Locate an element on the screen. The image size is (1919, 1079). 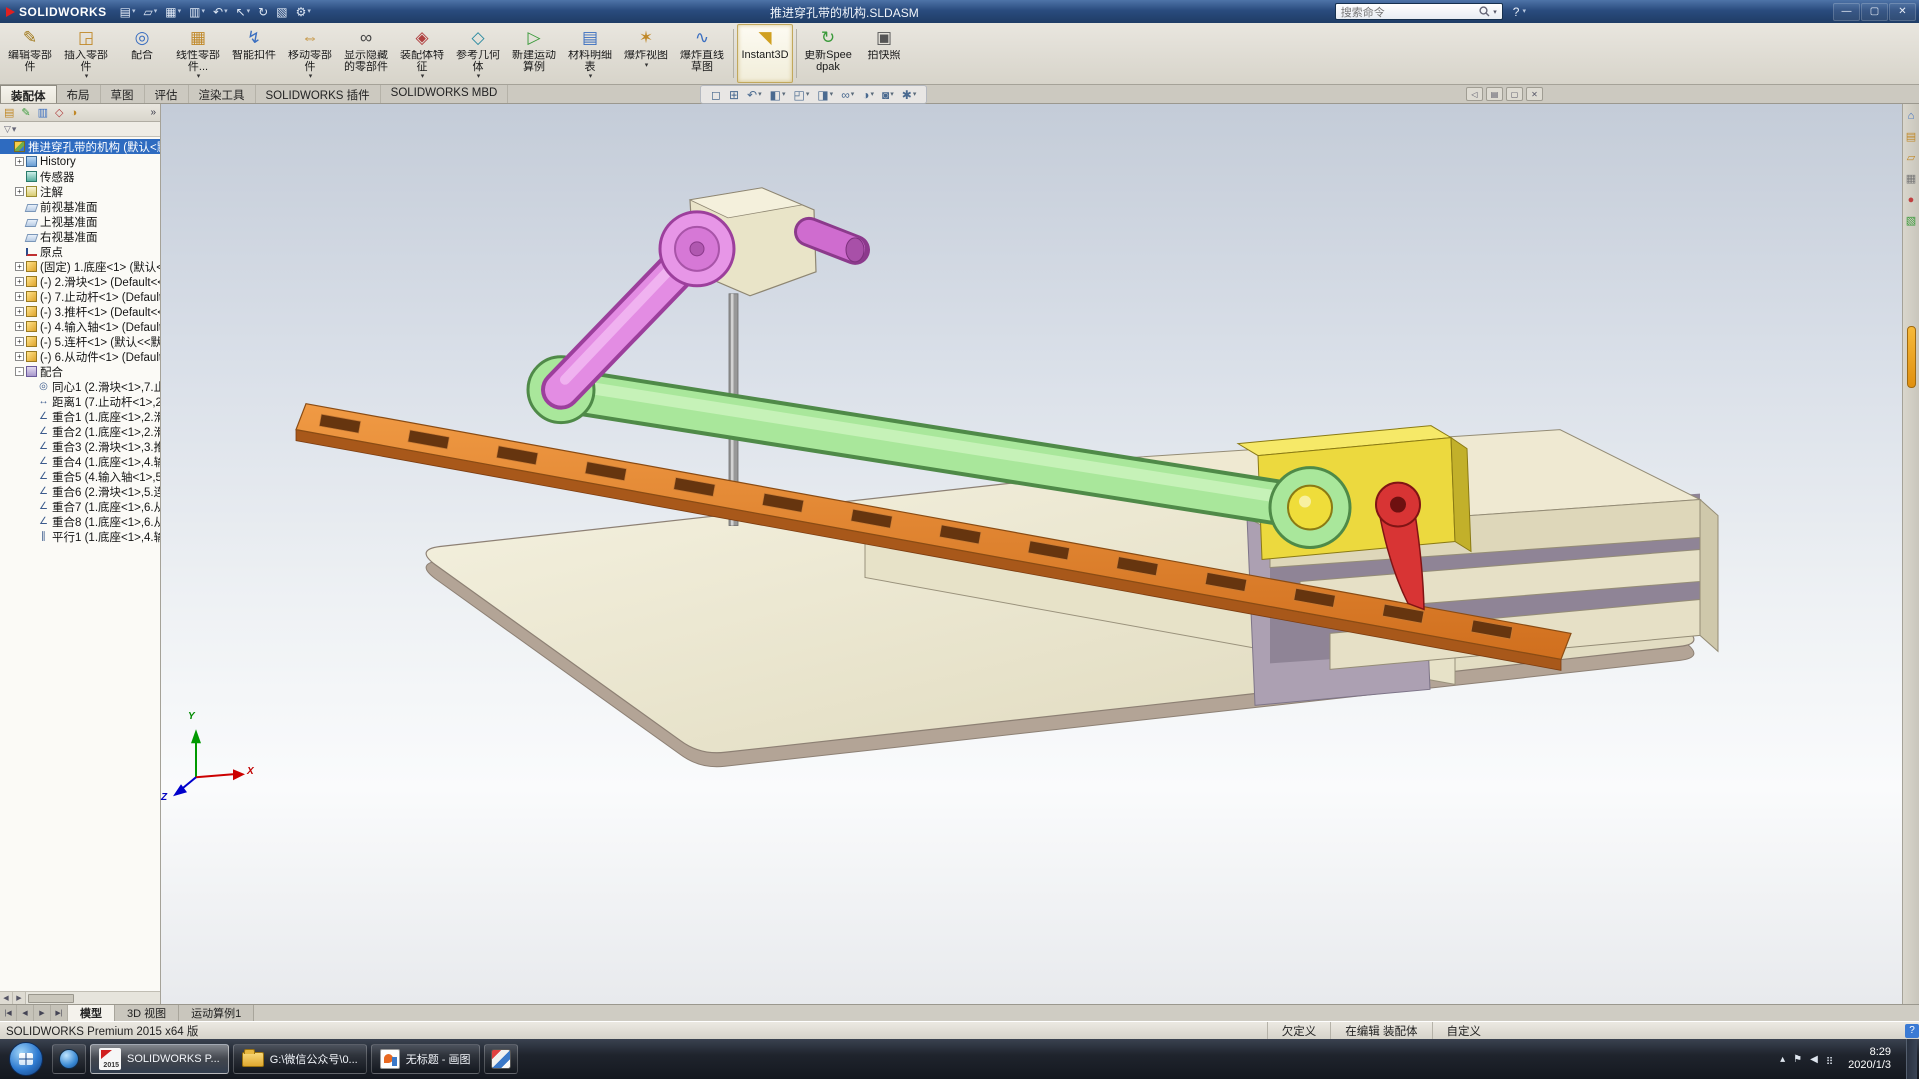
print-button: ▥ ▾ is located at coordinates (197, 11).